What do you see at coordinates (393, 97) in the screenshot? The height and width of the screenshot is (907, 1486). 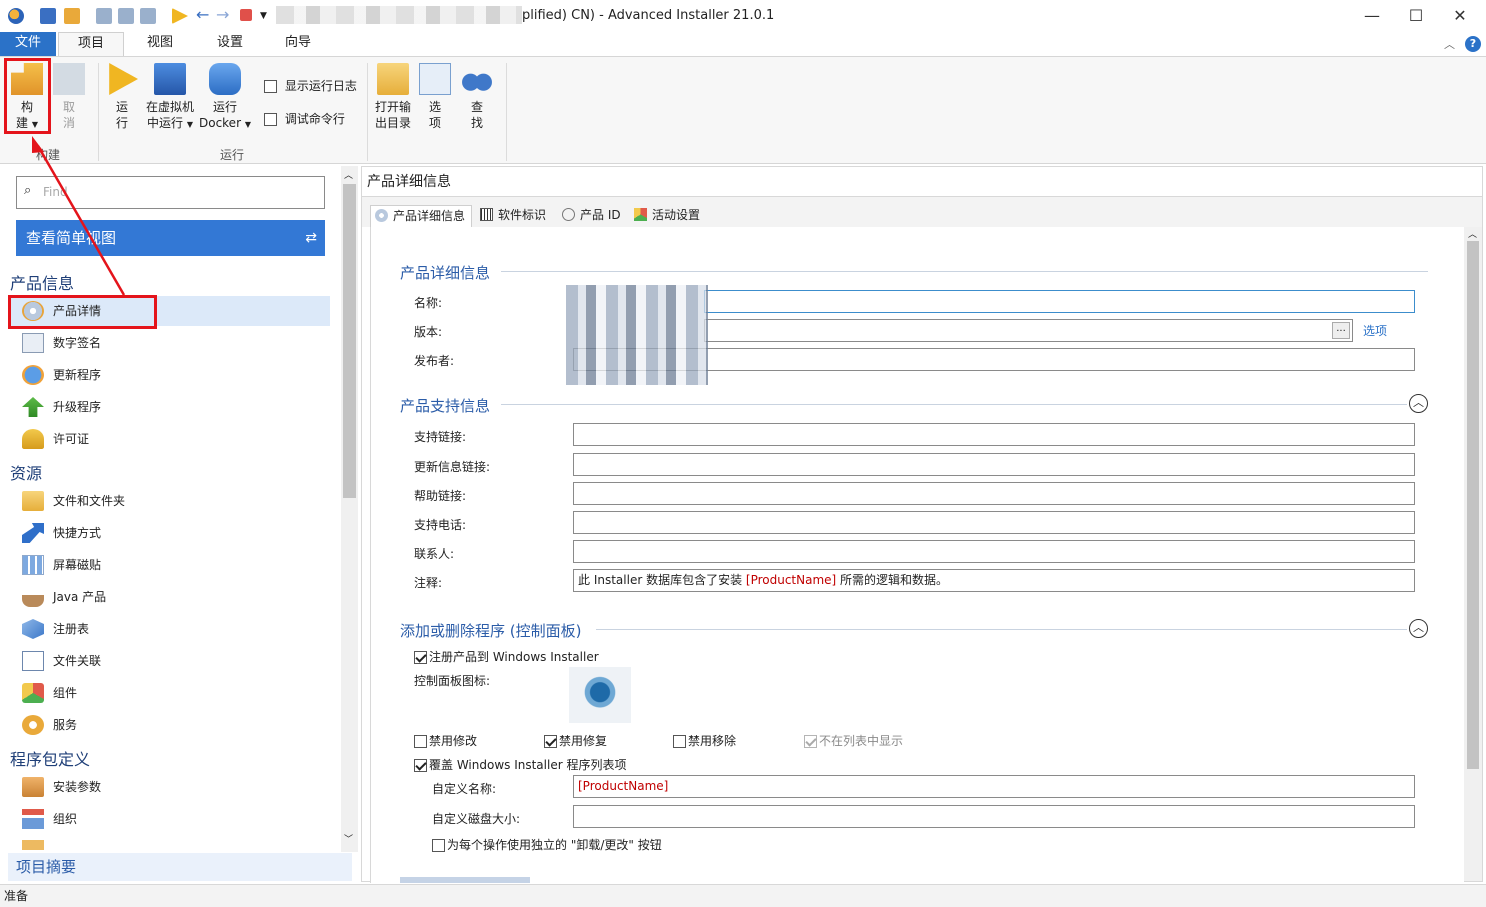 I see `open-output-button: 打开输 出目录` at bounding box center [393, 97].